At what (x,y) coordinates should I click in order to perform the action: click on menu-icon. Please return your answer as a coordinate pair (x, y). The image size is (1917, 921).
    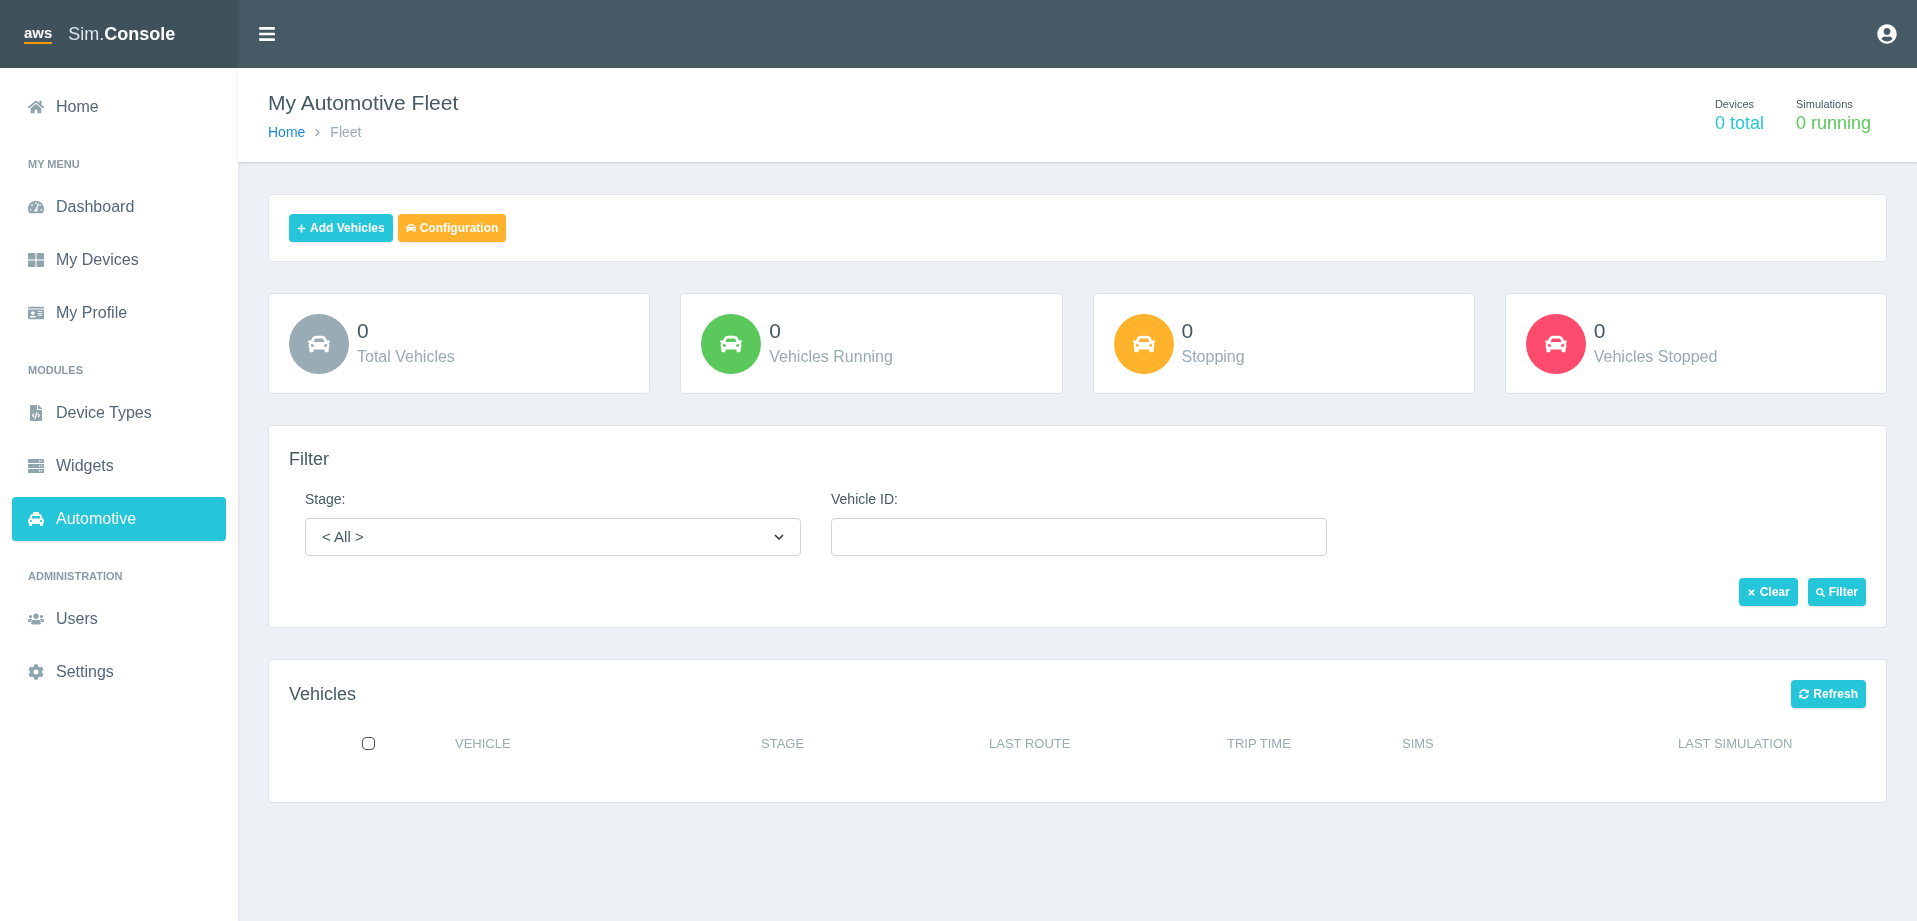
    Looking at the image, I should click on (267, 34).